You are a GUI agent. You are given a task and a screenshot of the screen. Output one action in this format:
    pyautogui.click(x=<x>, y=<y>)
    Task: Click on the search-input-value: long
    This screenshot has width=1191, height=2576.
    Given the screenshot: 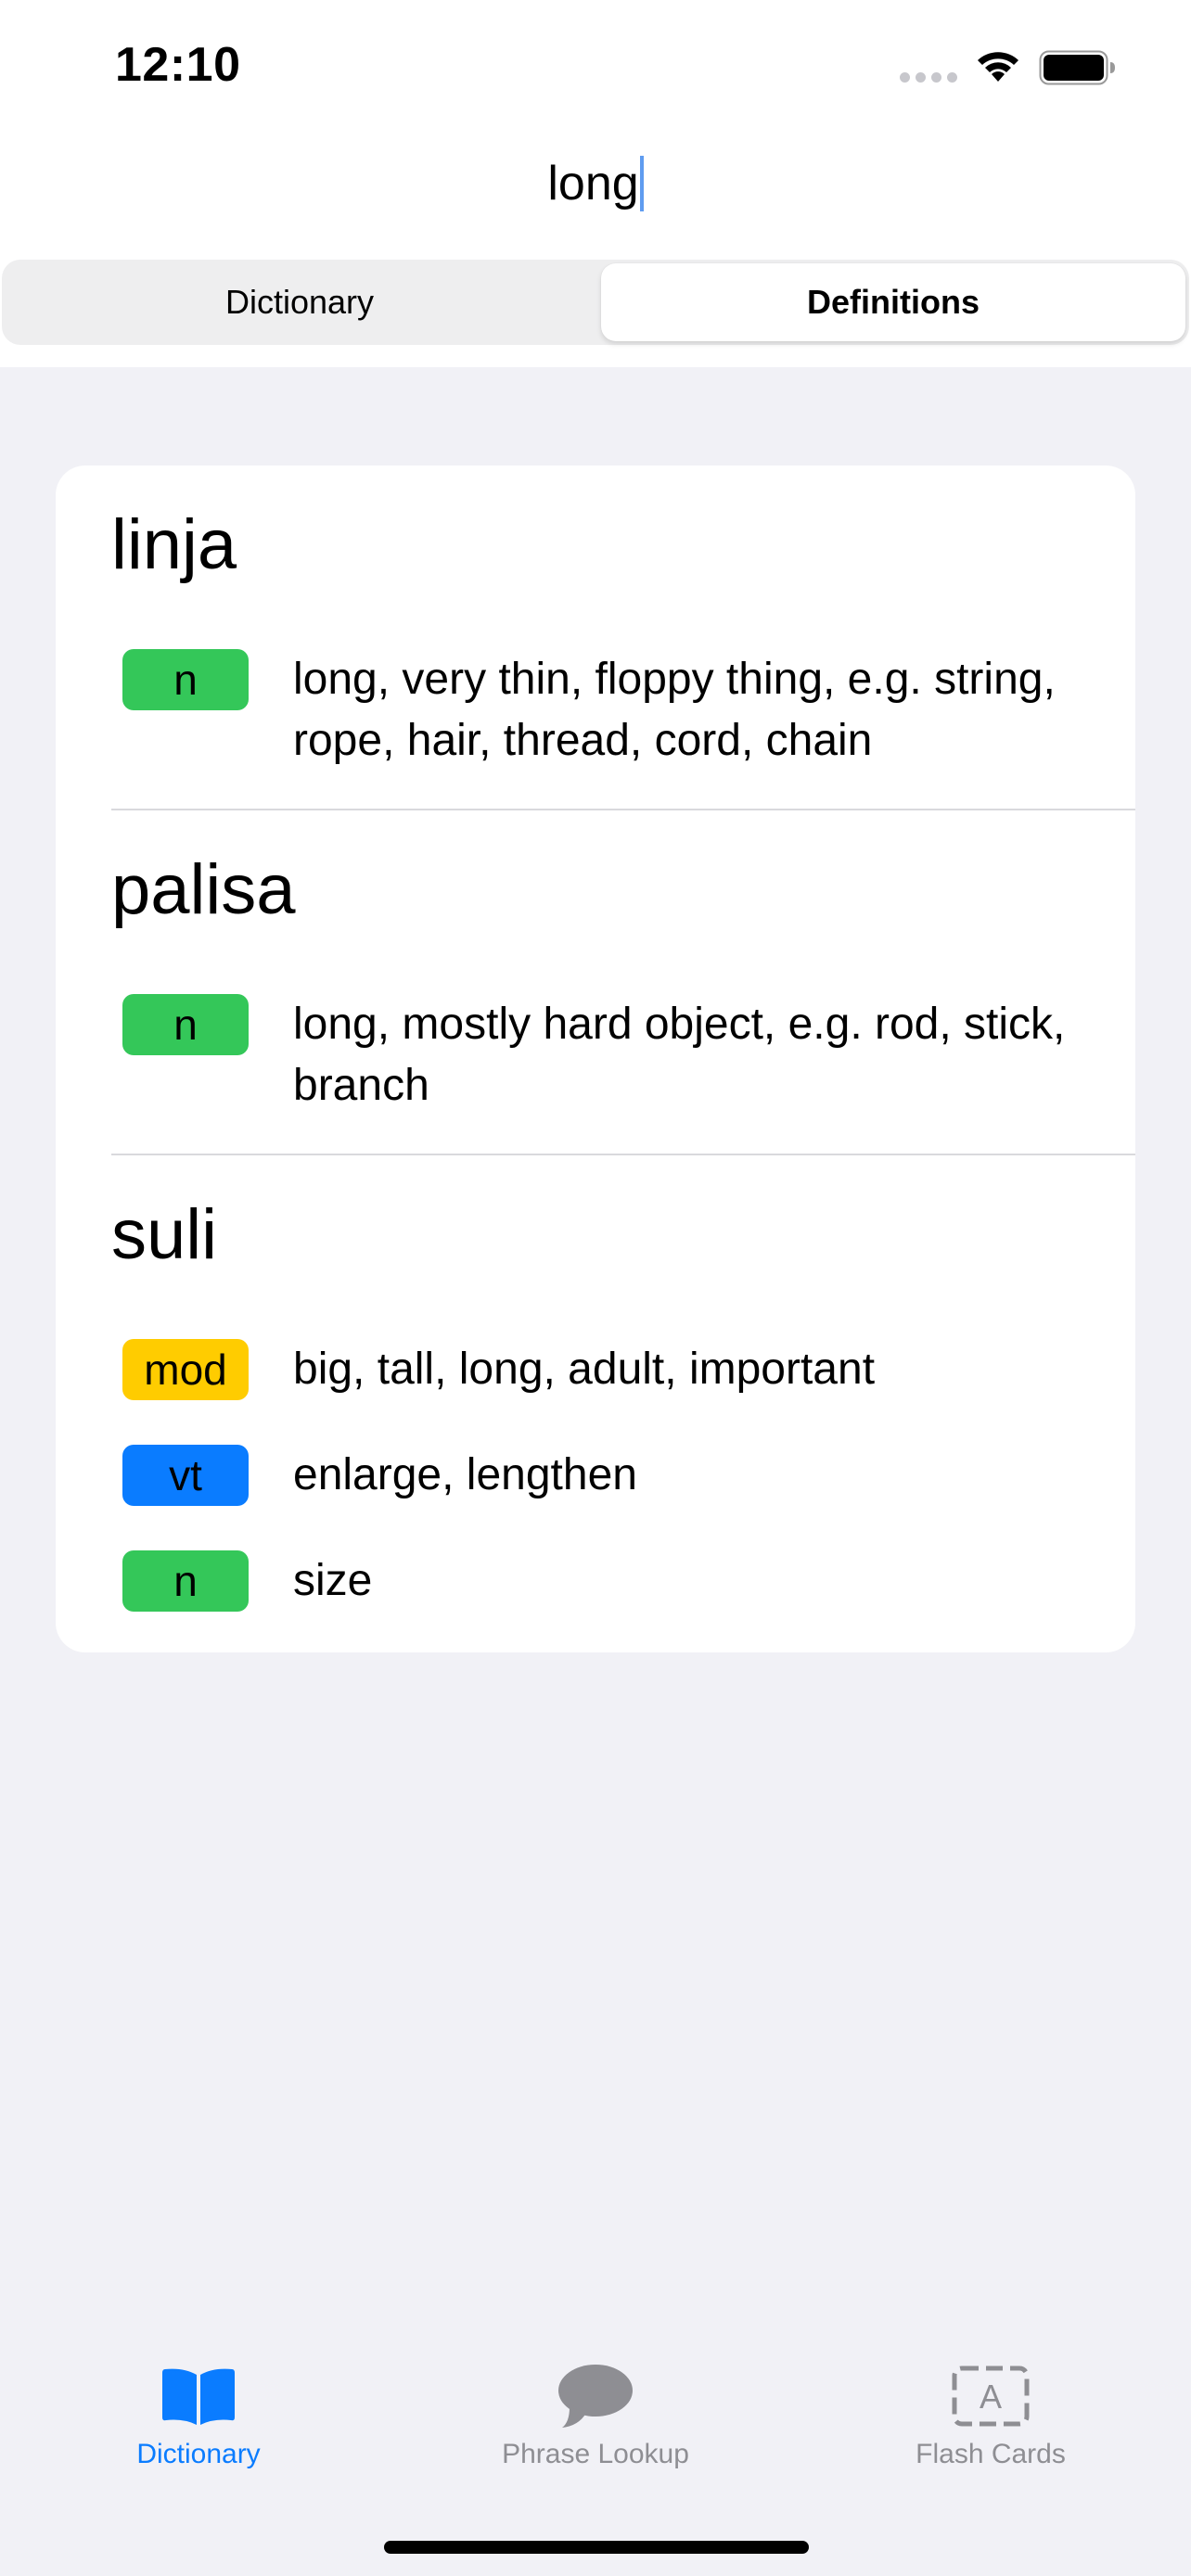 What is the action you would take?
    pyautogui.click(x=593, y=183)
    